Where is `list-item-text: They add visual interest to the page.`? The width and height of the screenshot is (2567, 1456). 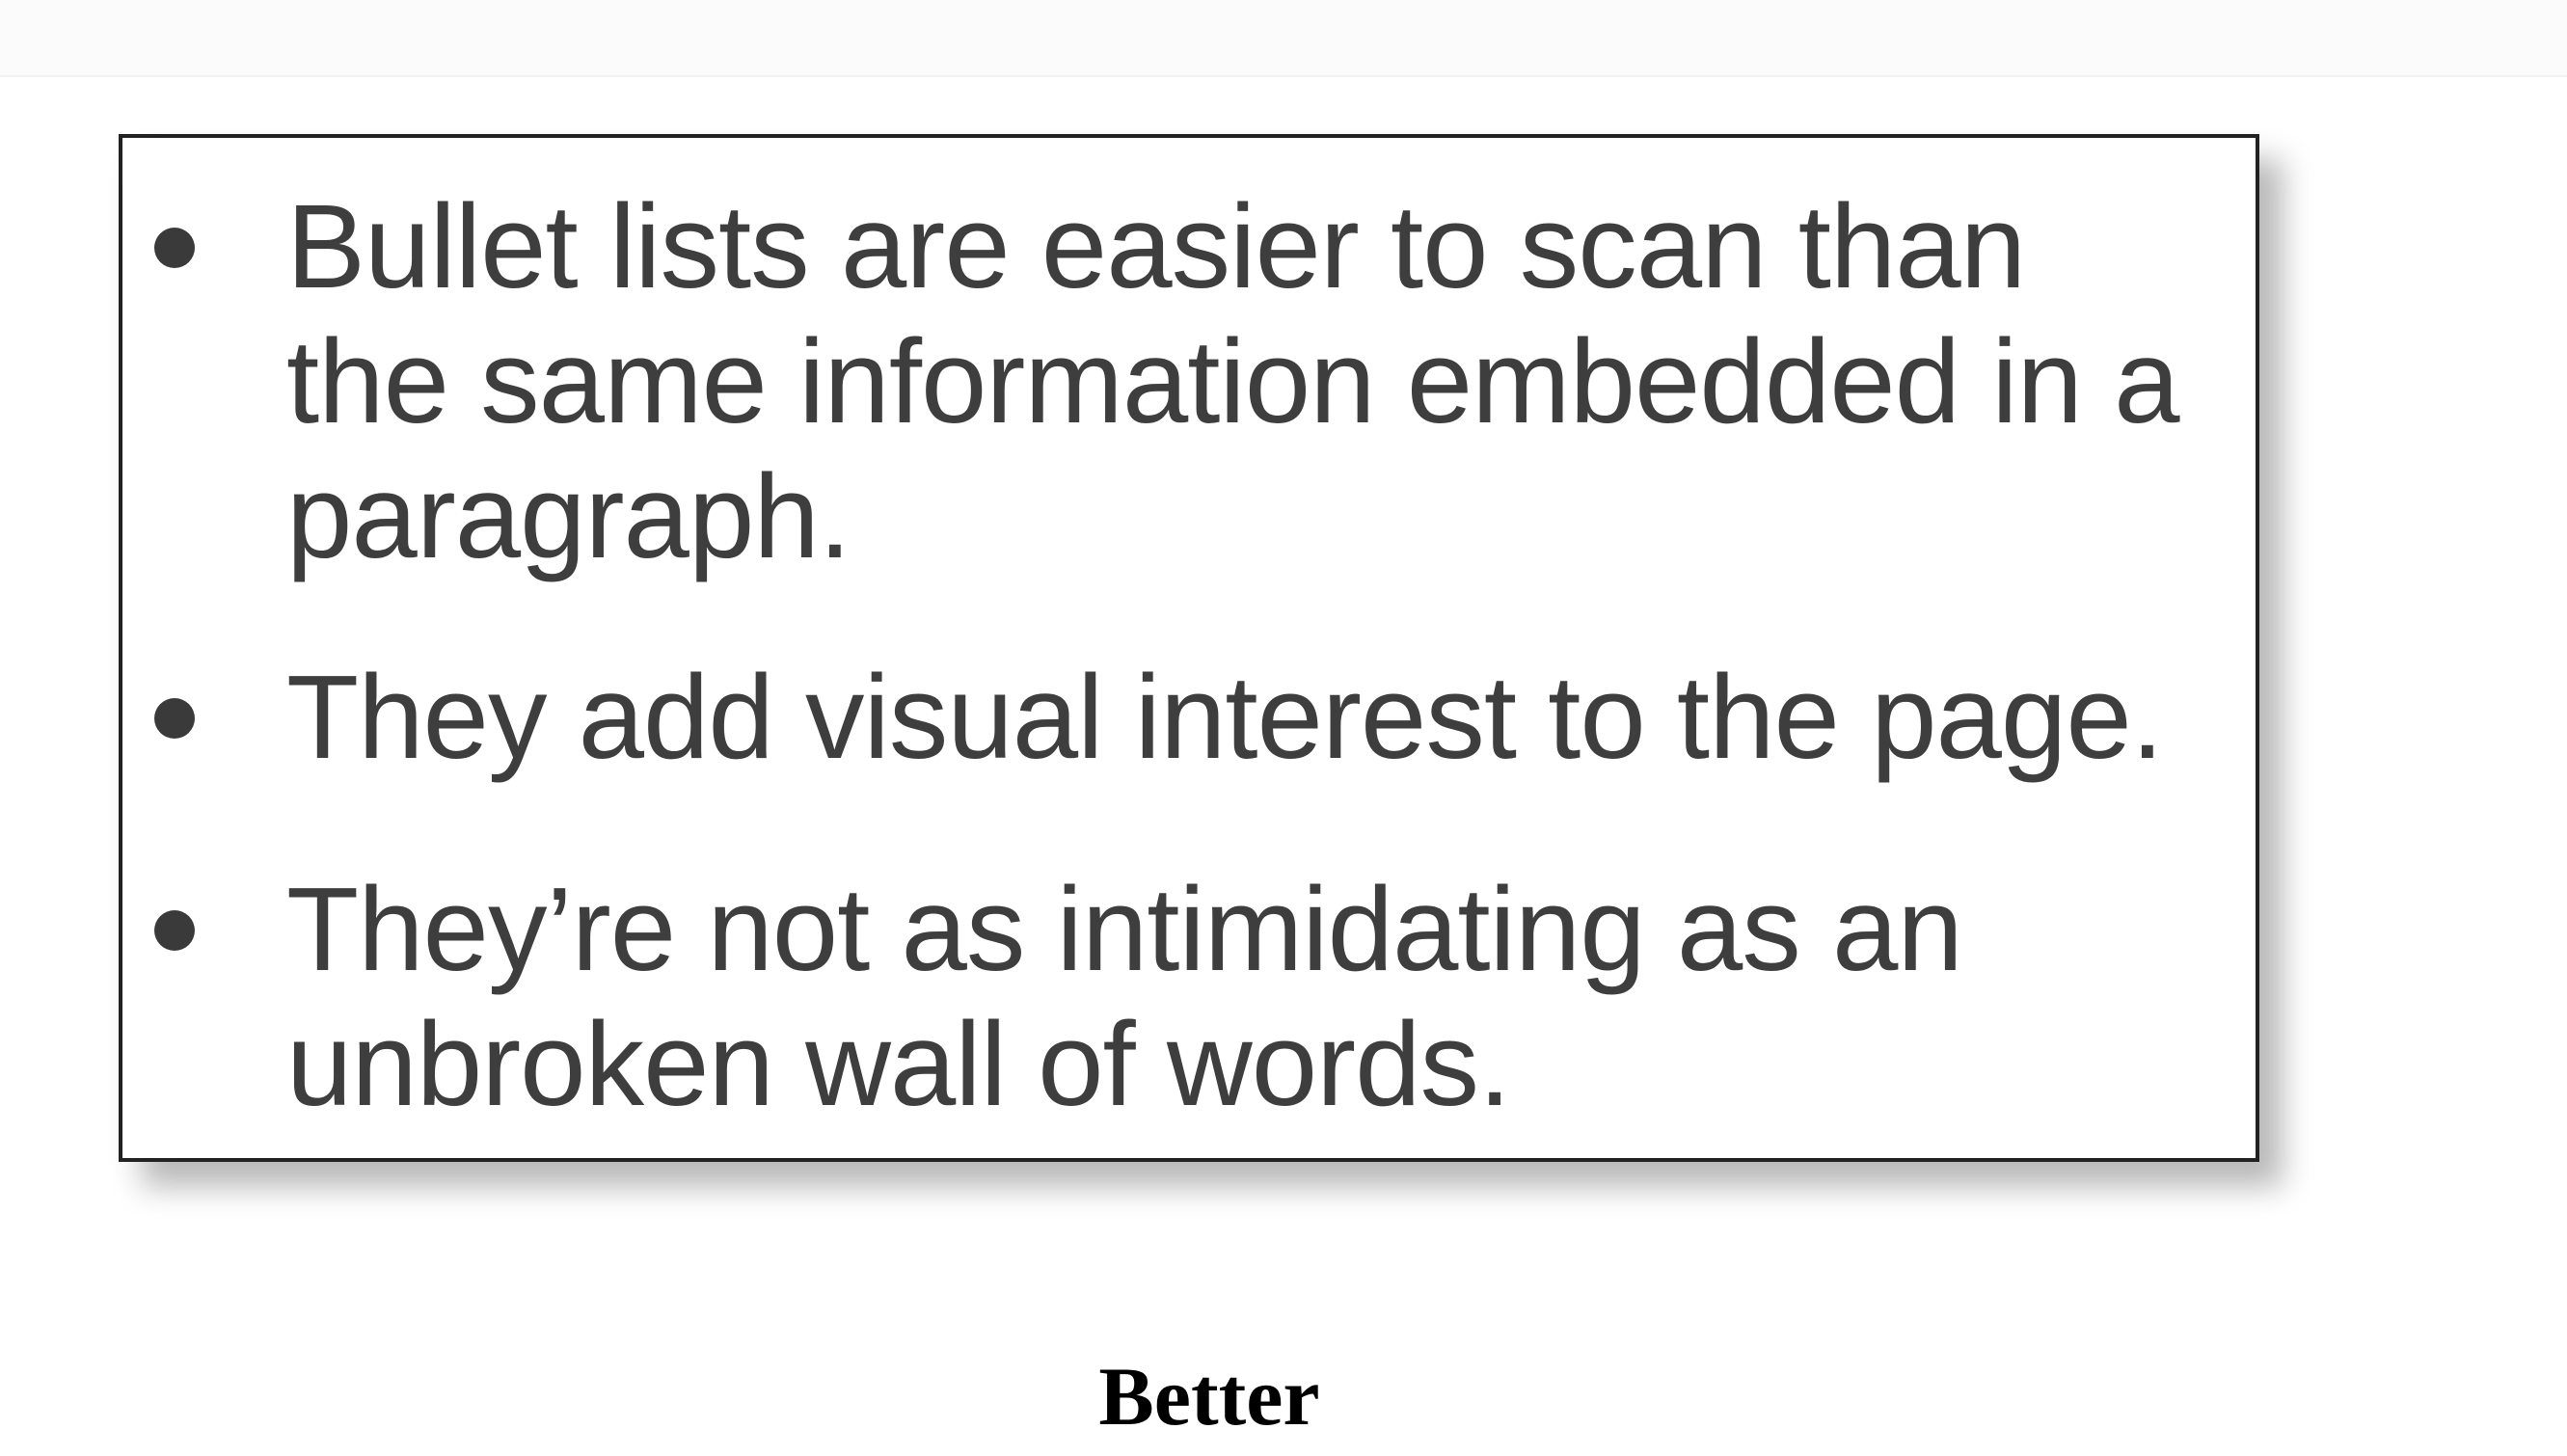
list-item-text: They add visual interest to the page. is located at coordinates (1225, 718).